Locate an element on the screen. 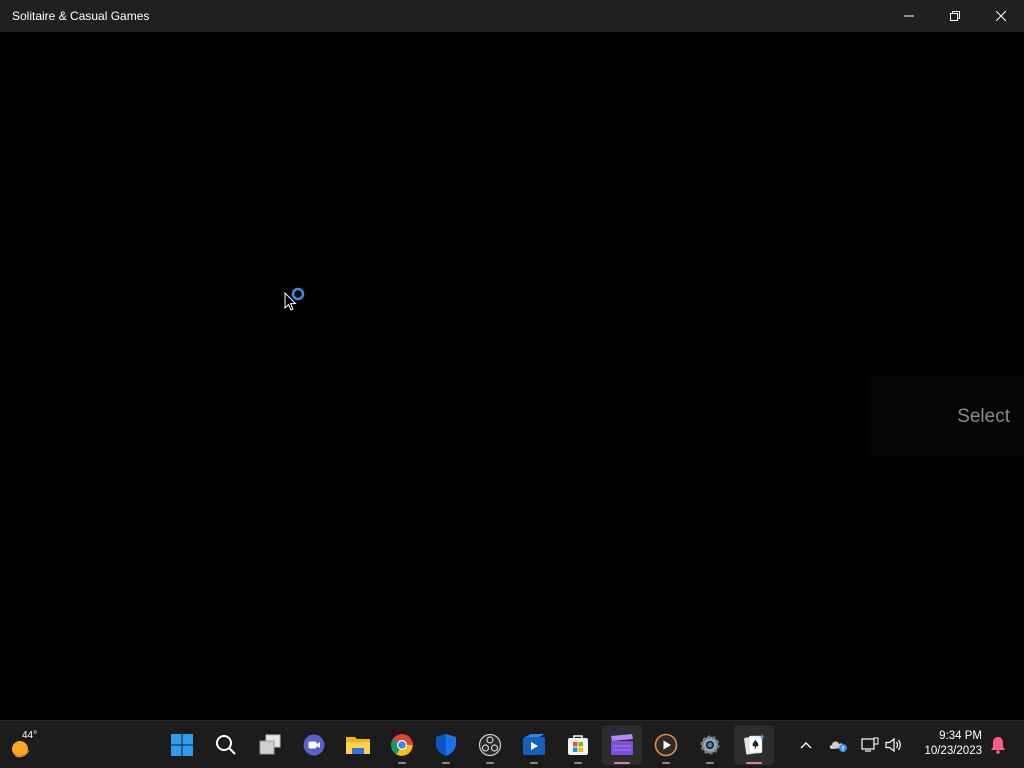 This screenshot has height=768, width=1024. play-icon is located at coordinates (666, 745).